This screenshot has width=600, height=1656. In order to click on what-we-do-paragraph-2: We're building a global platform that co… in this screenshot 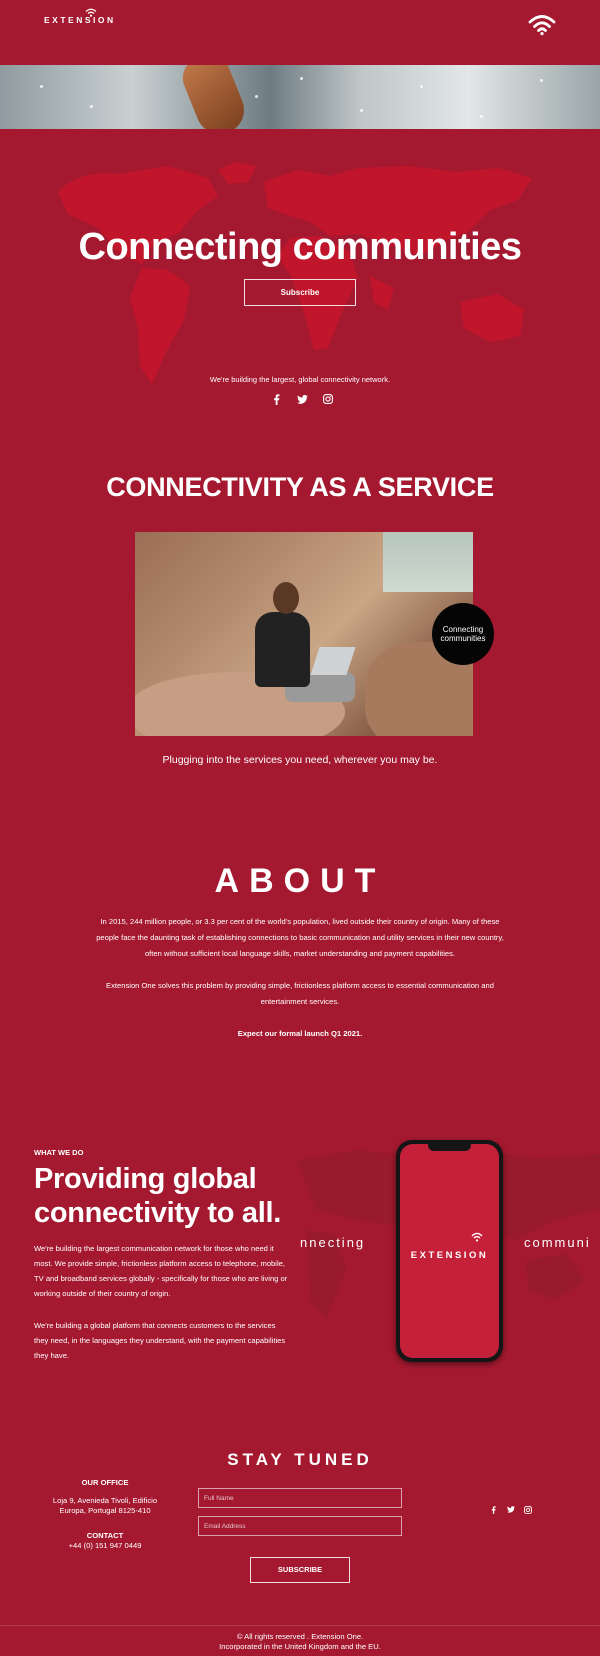, I will do `click(160, 1340)`.